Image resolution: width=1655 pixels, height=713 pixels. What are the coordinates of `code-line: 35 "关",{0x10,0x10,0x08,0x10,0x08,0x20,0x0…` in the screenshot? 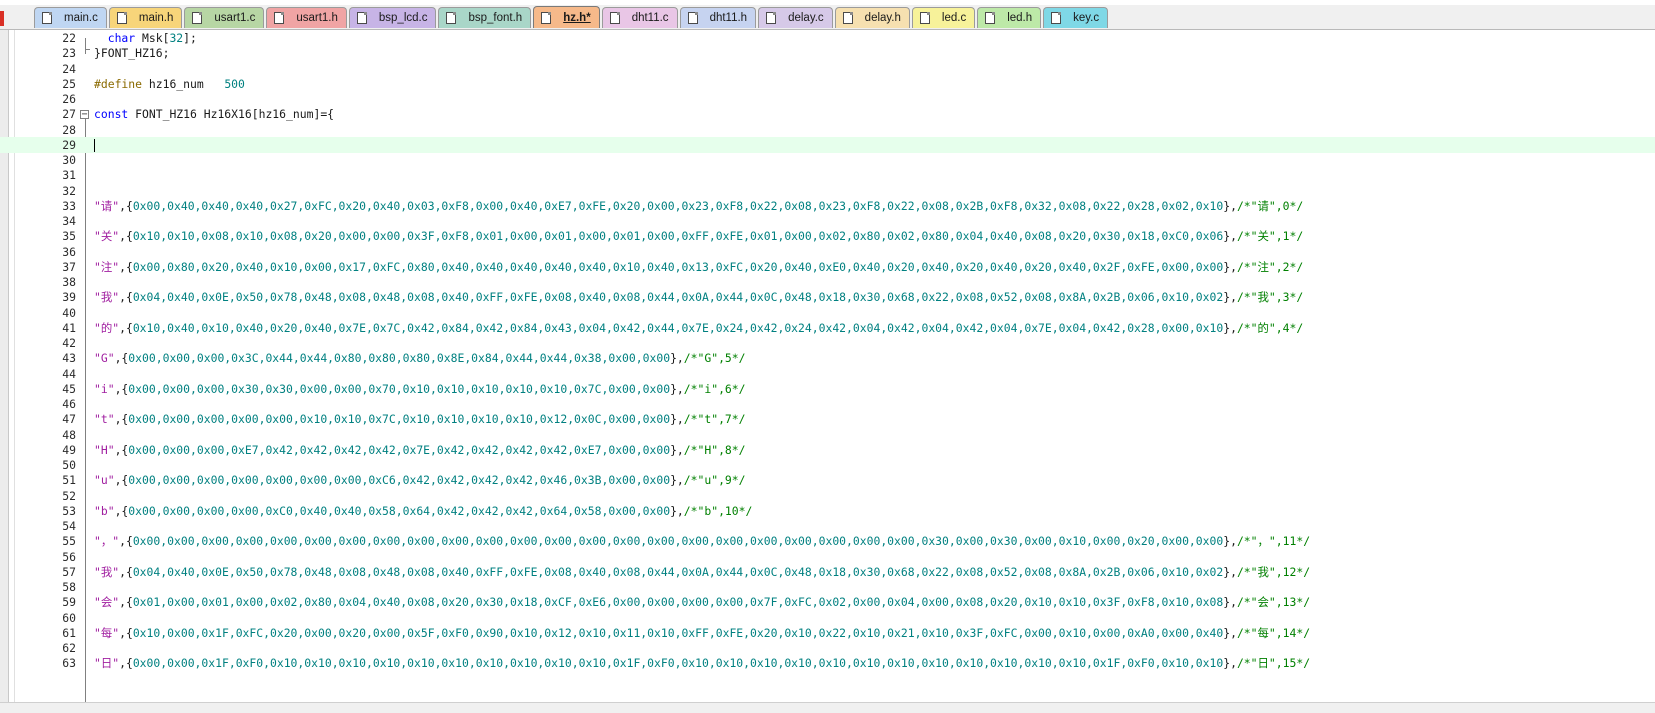 It's located at (827, 236).